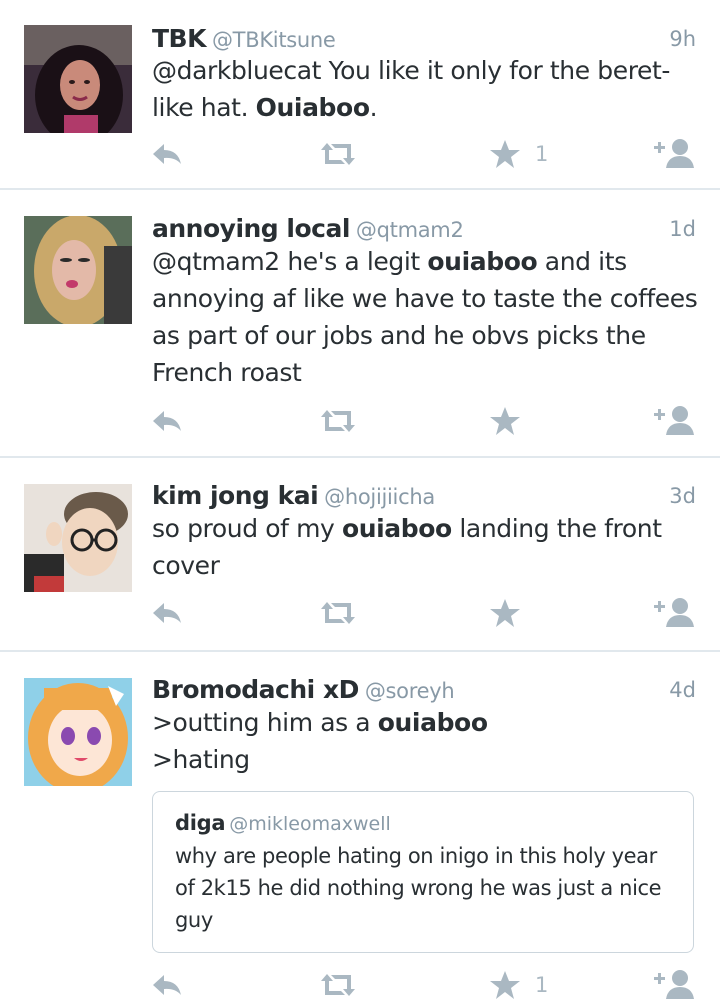 Image resolution: width=720 pixels, height=1008 pixels. What do you see at coordinates (312, 107) in the screenshot?
I see `keyword-highlight: Ouiaboo` at bounding box center [312, 107].